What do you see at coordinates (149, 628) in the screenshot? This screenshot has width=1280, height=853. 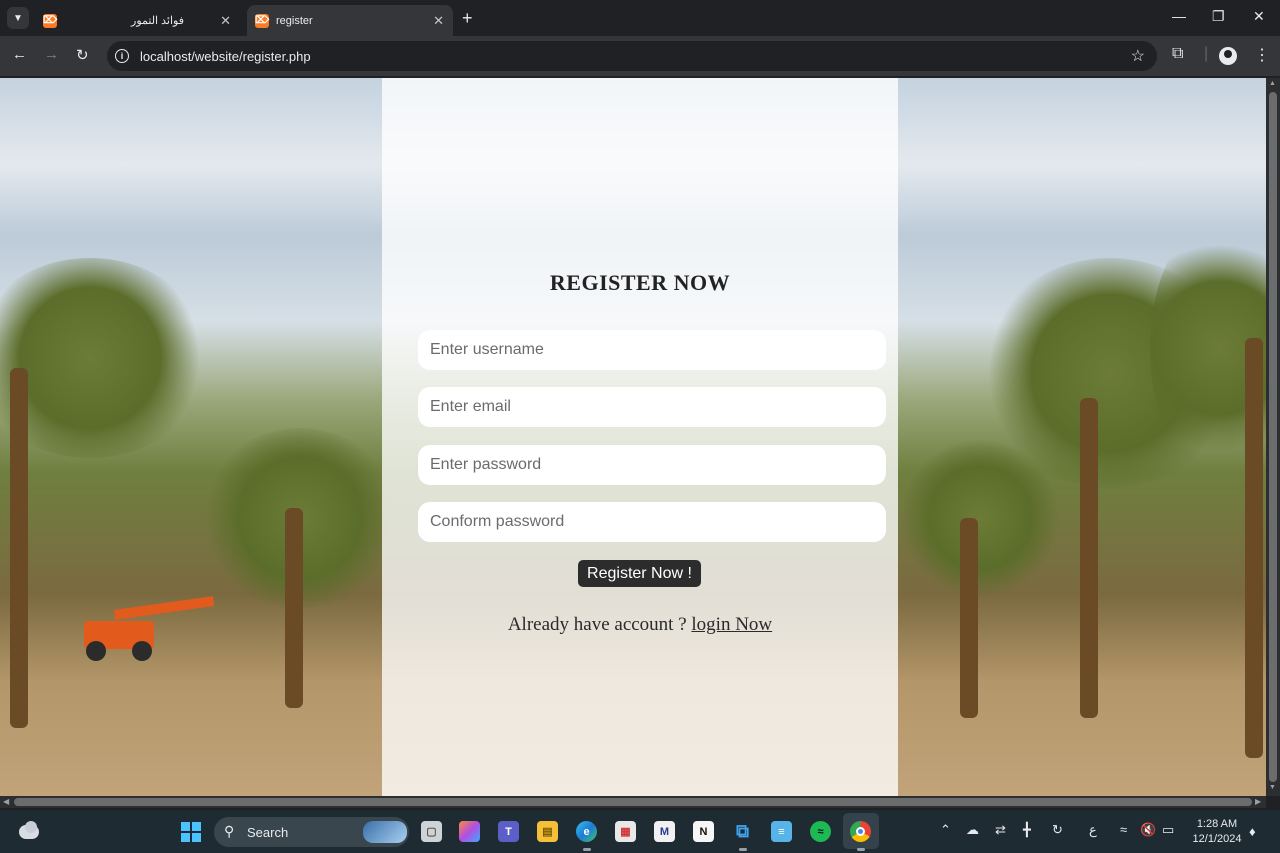 I see `orange-lift-vehicle-image` at bounding box center [149, 628].